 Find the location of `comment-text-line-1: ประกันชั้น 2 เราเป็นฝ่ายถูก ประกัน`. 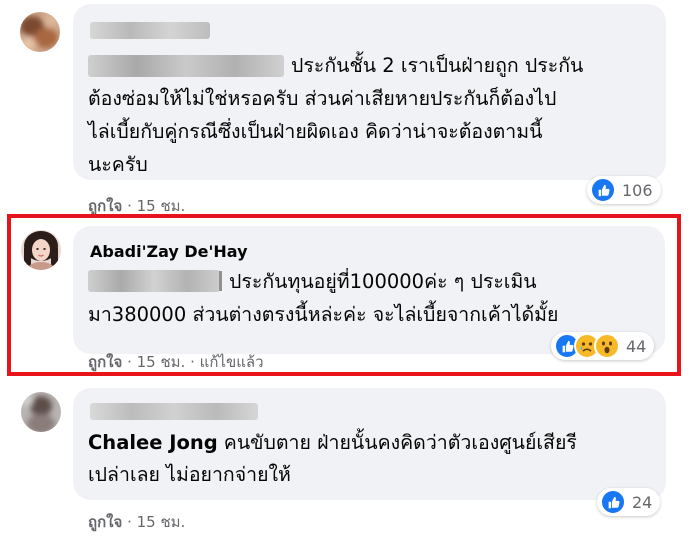

comment-text-line-1: ประกันชั้น 2 เราเป็นฝ่ายถูก ประกัน is located at coordinates (437, 65).